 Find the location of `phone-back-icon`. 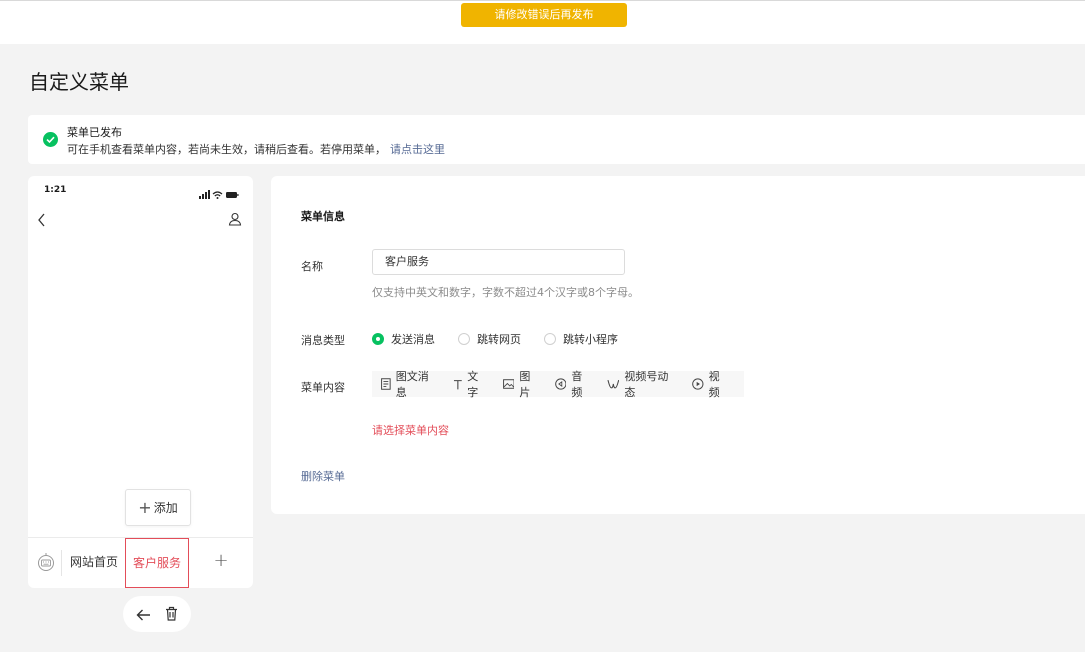

phone-back-icon is located at coordinates (41, 221).